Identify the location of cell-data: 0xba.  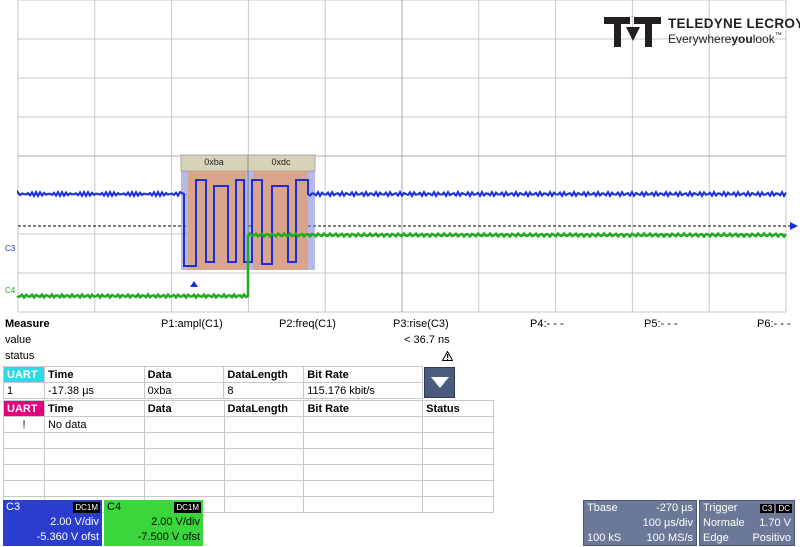
(184, 390).